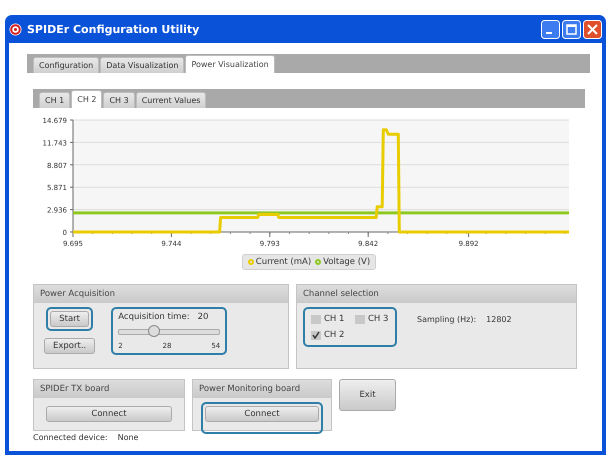 The height and width of the screenshot is (467, 611). I want to click on legend-label: Voltage (V), so click(346, 262).